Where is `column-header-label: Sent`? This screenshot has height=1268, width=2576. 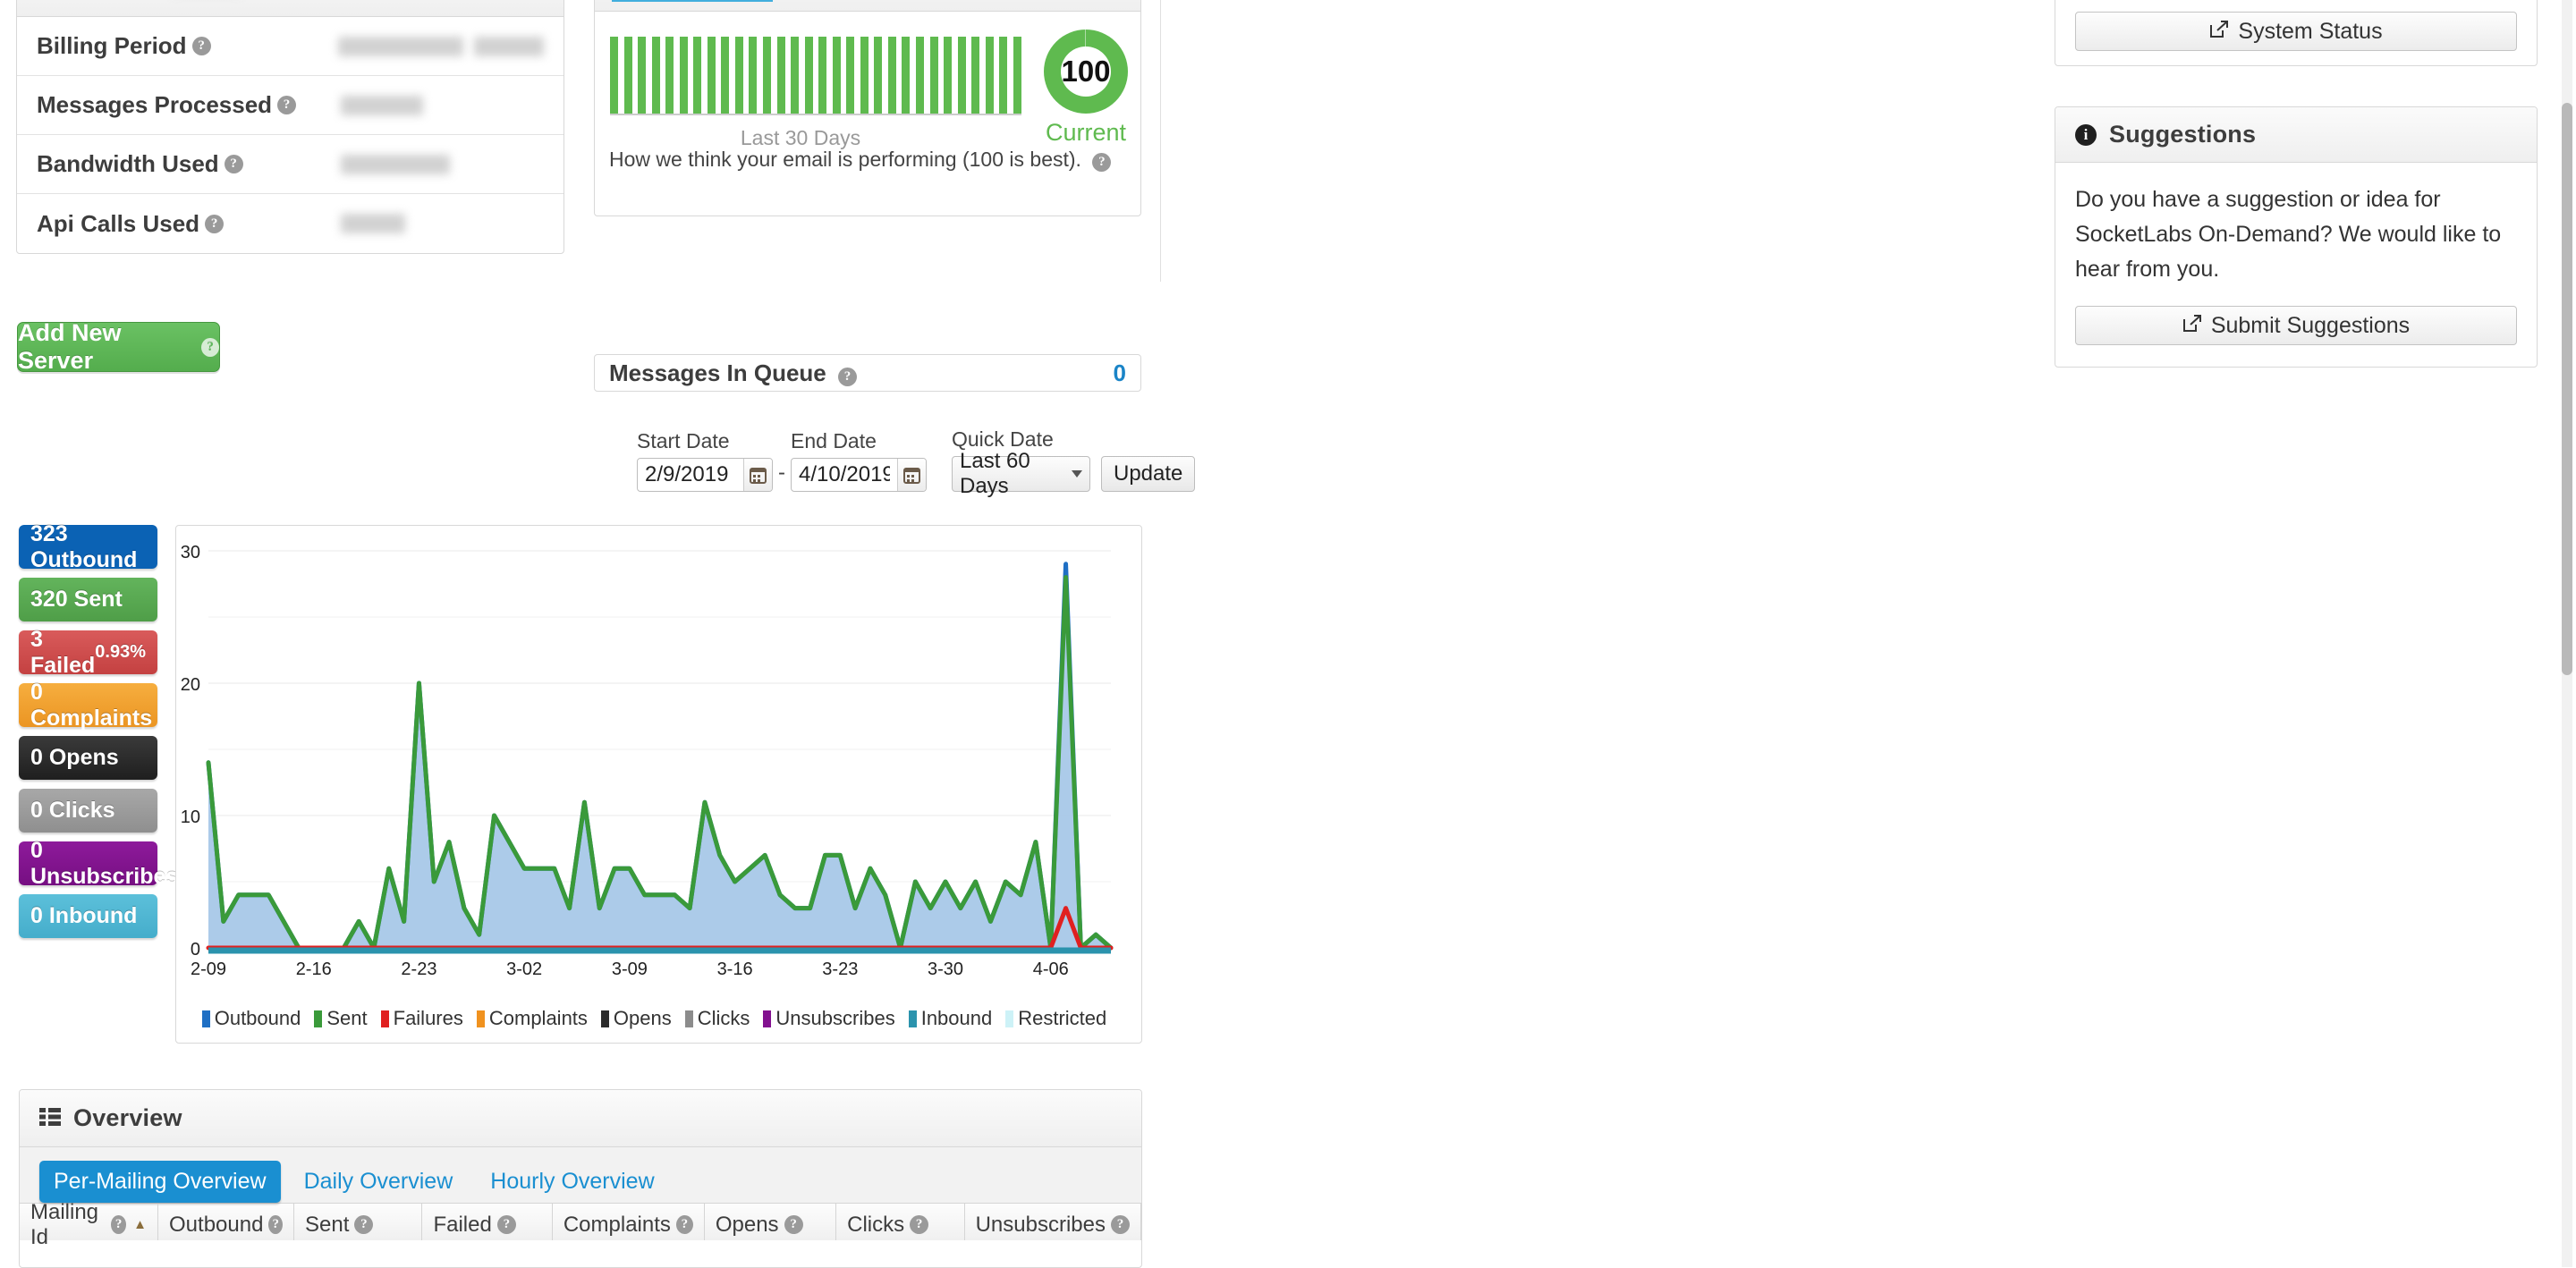 column-header-label: Sent is located at coordinates (327, 1224).